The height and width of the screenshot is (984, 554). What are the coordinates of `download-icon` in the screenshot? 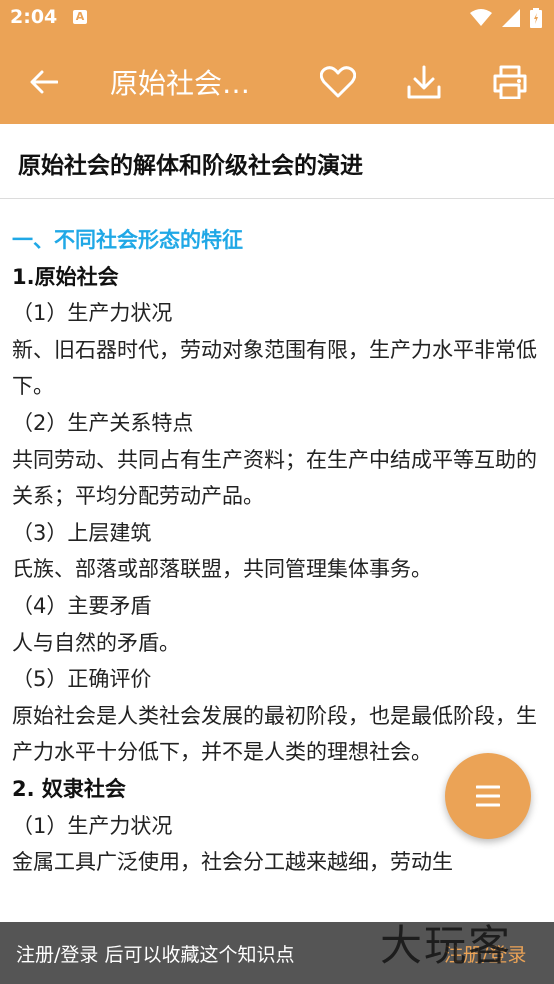 It's located at (424, 82).